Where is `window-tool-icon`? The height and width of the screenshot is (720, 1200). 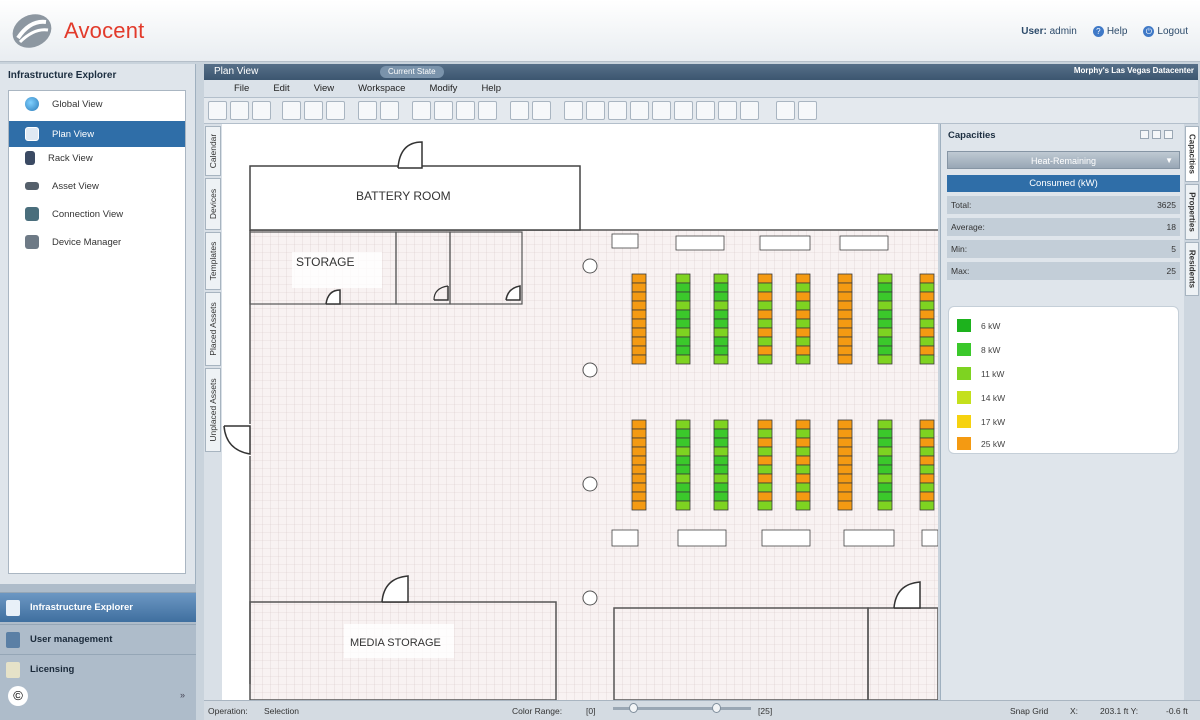 window-tool-icon is located at coordinates (749, 110).